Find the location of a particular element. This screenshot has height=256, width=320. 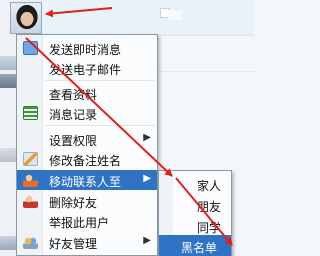

delete-contact-icon is located at coordinates (30, 201).